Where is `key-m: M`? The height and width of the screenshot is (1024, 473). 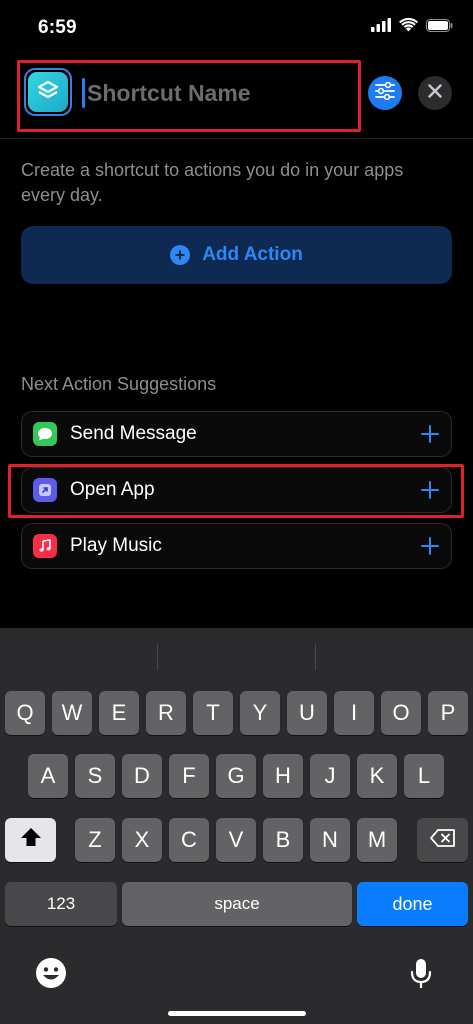 key-m: M is located at coordinates (377, 840).